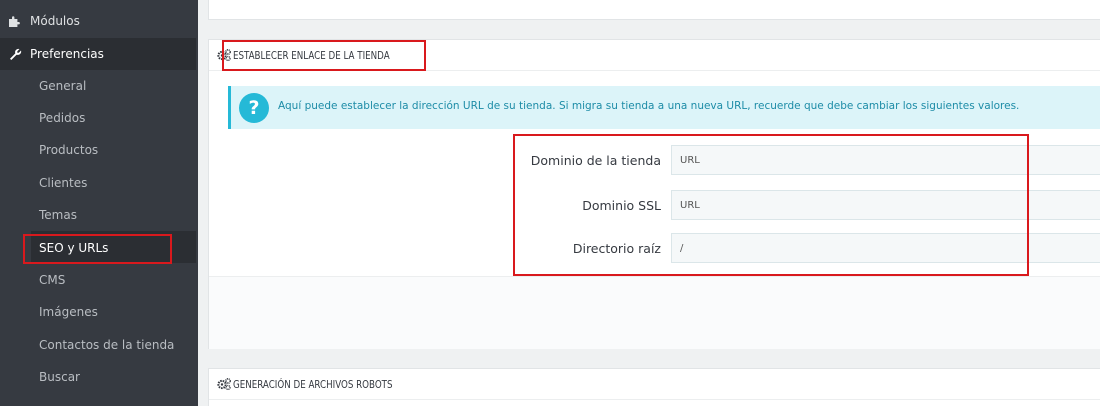 The height and width of the screenshot is (406, 1100). I want to click on form-row-ssl-domain: Dominio SSL URL, so click(654, 205).